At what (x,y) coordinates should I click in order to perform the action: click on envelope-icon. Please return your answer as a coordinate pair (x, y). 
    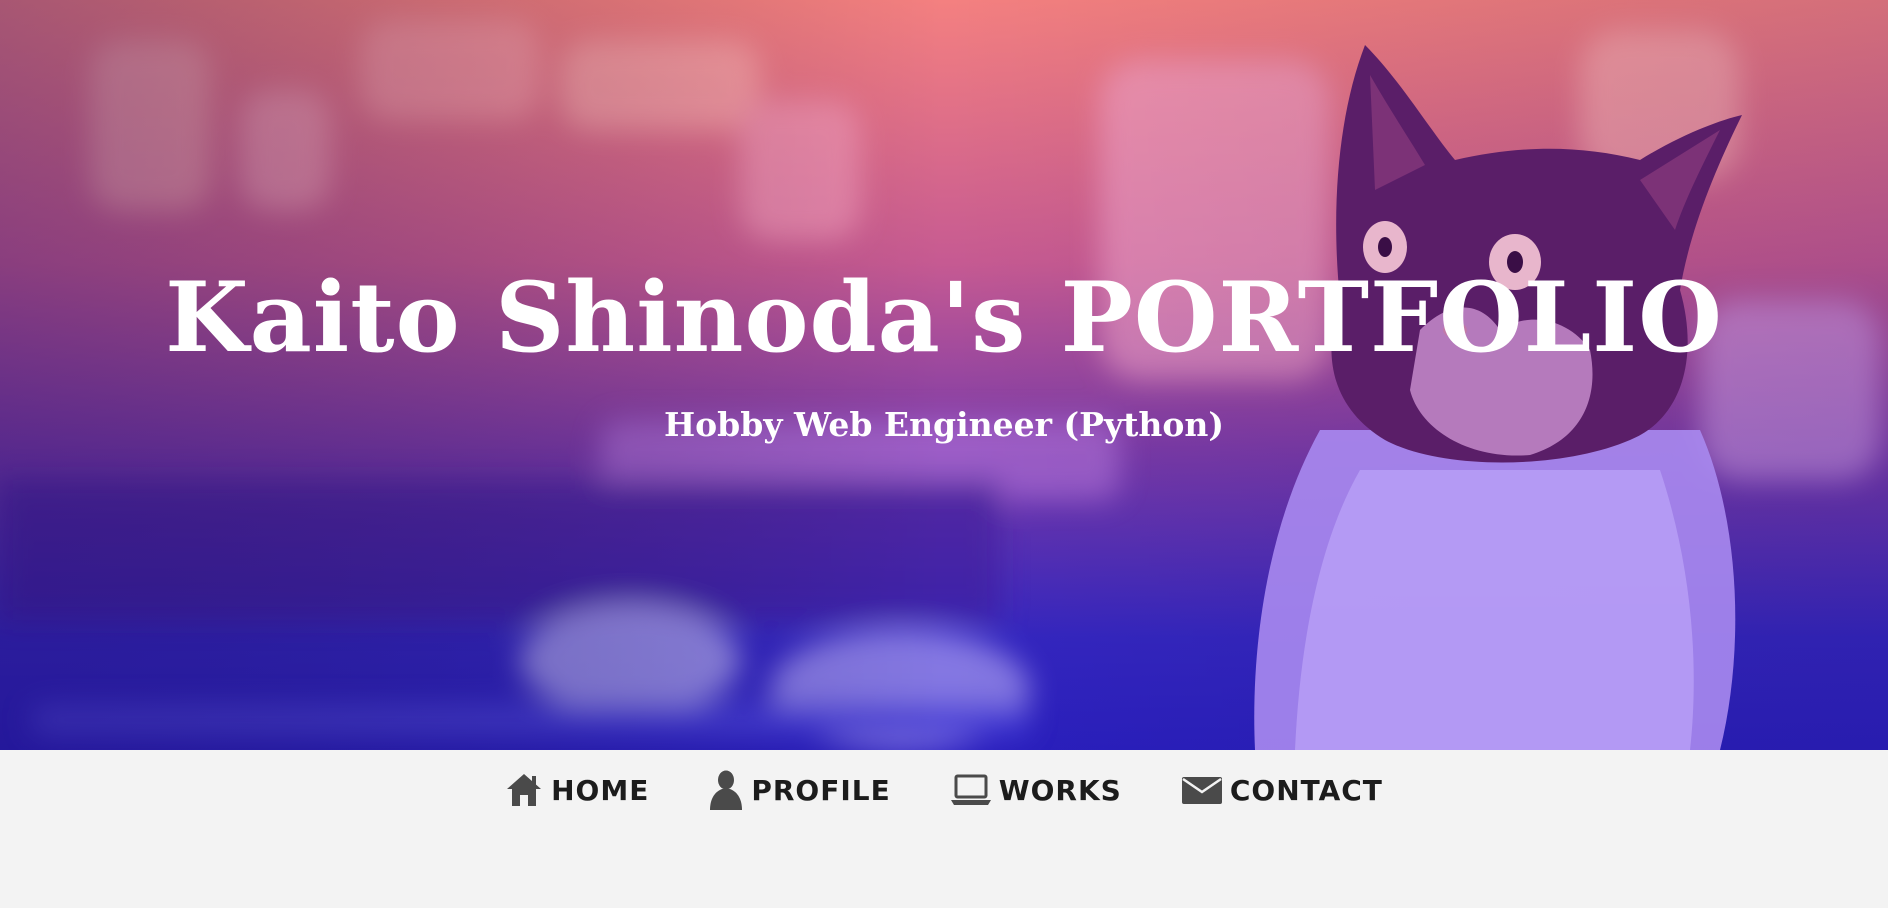
    Looking at the image, I should click on (1201, 790).